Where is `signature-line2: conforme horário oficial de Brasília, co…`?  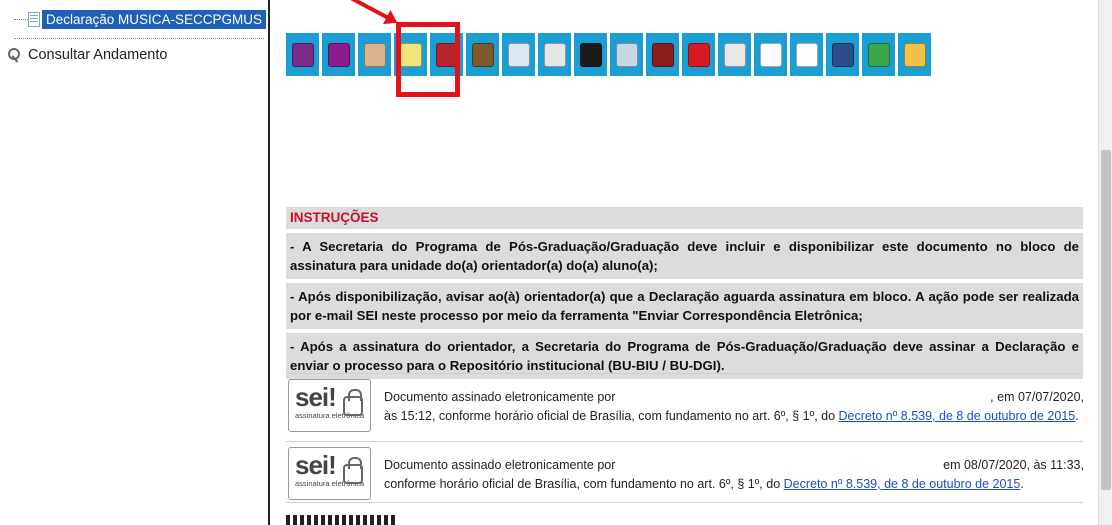 signature-line2: conforme horário oficial de Brasília, co… is located at coordinates (584, 484).